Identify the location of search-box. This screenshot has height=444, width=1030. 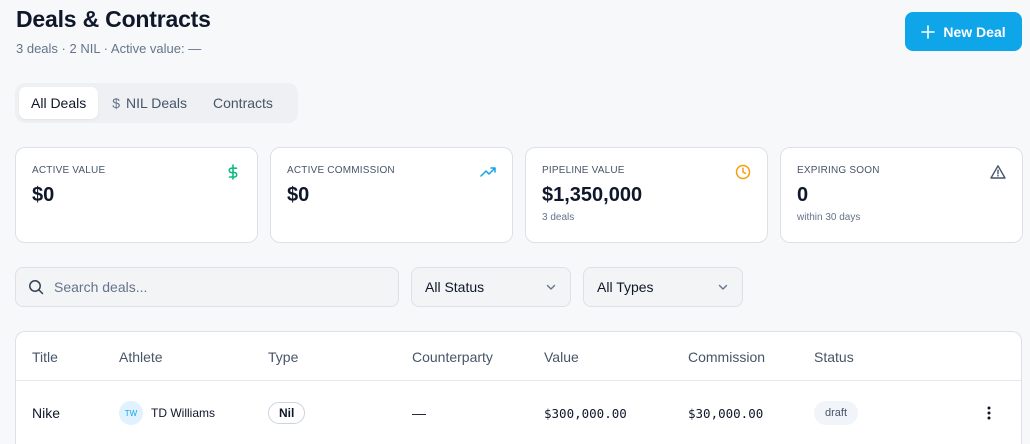
(207, 287).